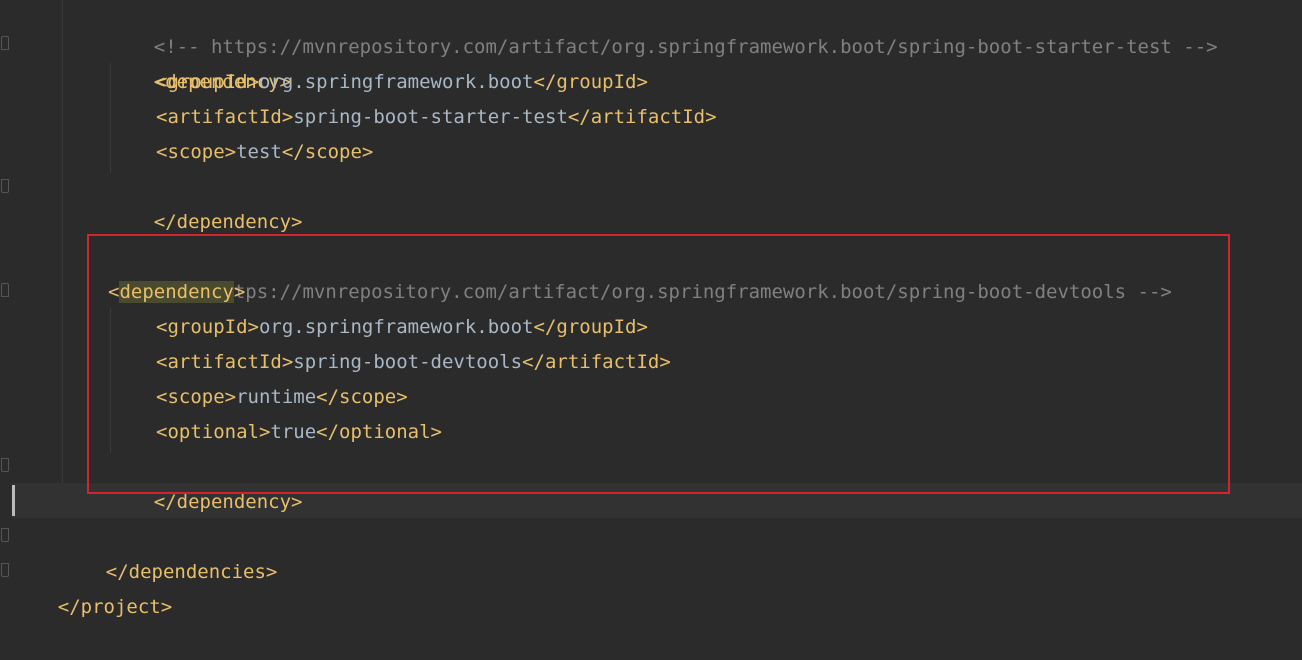 This screenshot has height=660, width=1302. Describe the element at coordinates (169, 551) in the screenshot. I see `code-line: </dependencies>` at that location.